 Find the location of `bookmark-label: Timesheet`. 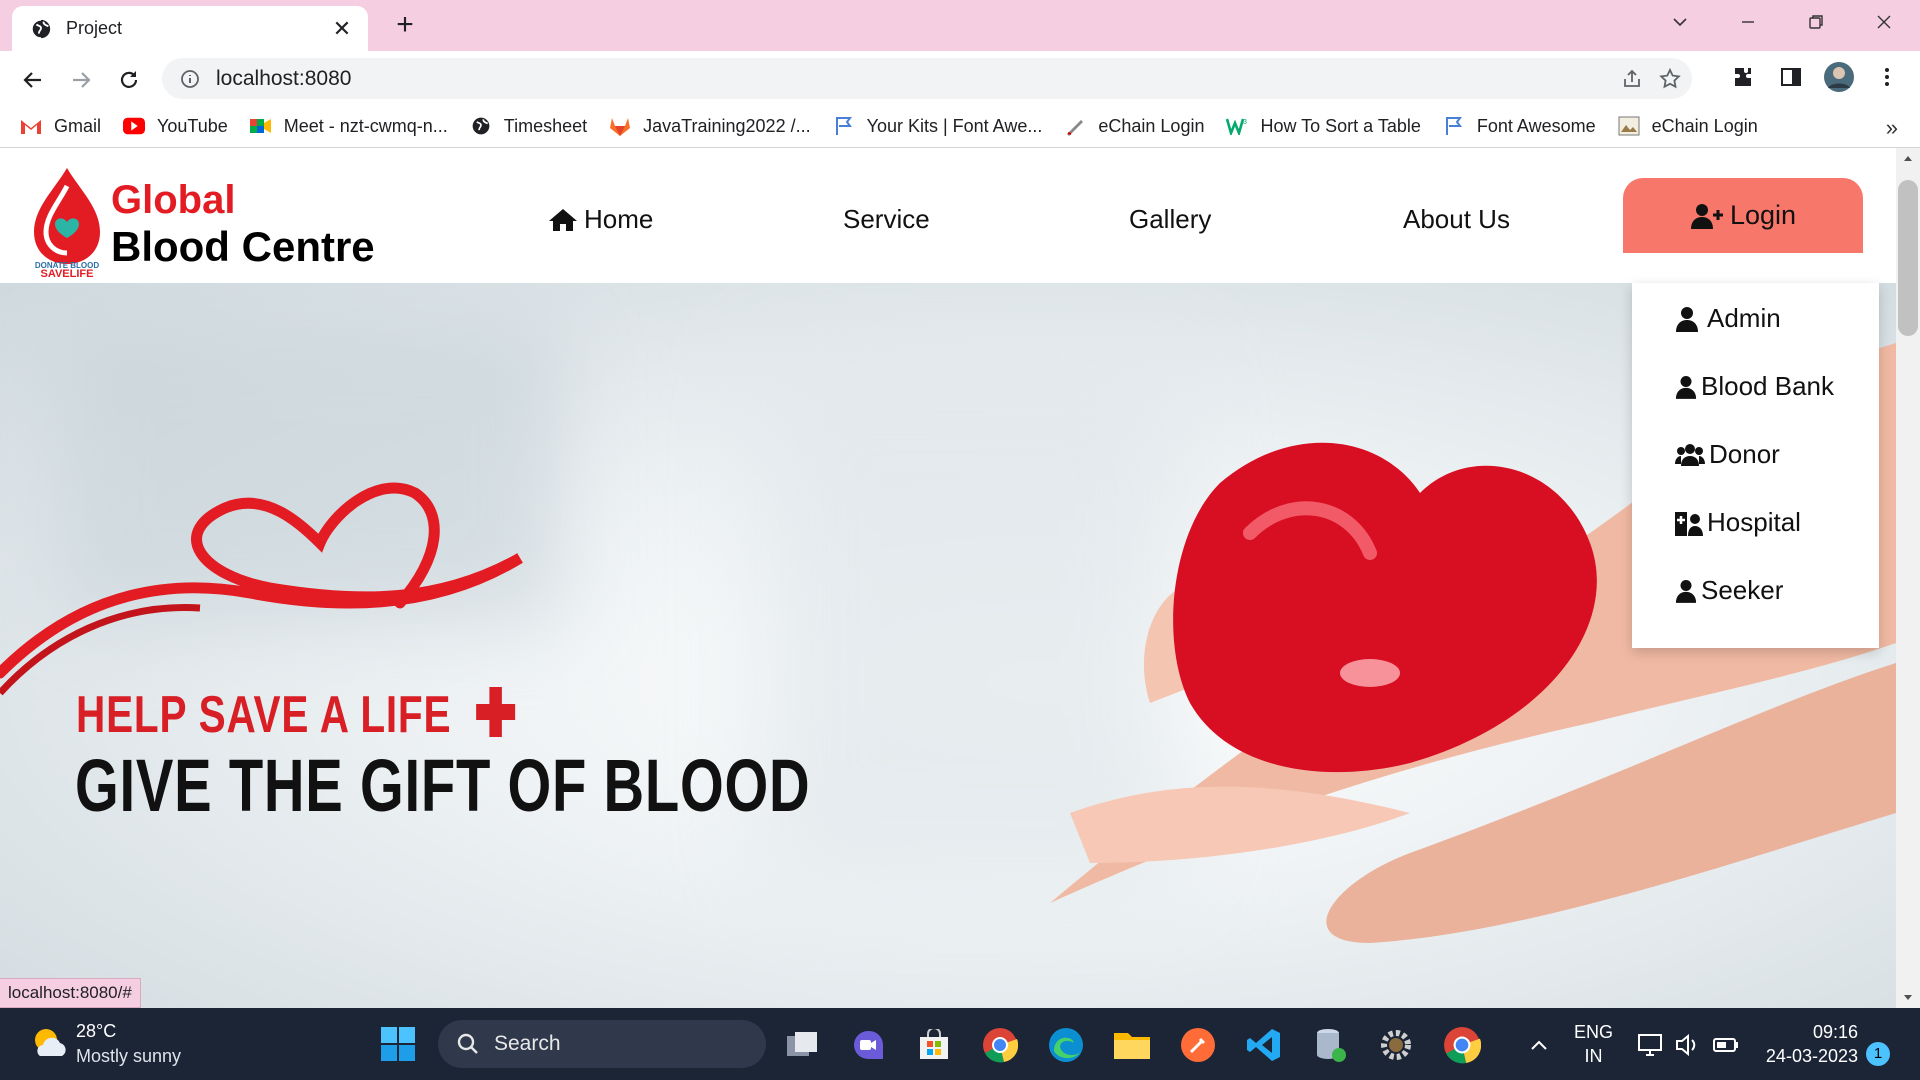

bookmark-label: Timesheet is located at coordinates (545, 125).